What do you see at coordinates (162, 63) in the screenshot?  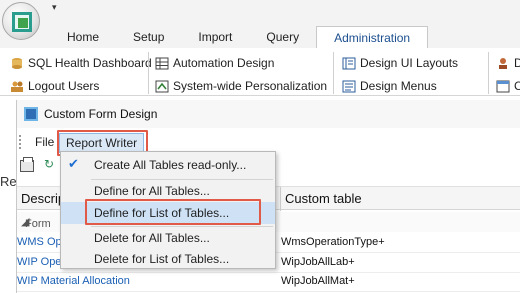 I see `grid-icon` at bounding box center [162, 63].